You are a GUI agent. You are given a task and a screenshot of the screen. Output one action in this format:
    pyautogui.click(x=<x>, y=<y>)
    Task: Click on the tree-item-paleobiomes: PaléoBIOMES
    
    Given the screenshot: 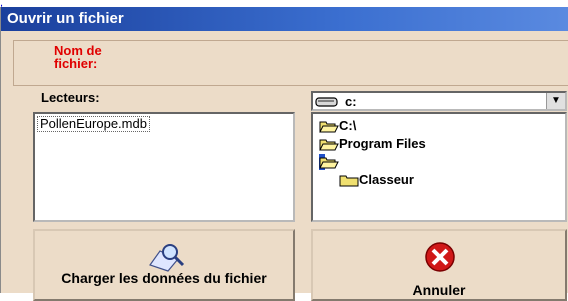 What is the action you would take?
    pyautogui.click(x=372, y=162)
    